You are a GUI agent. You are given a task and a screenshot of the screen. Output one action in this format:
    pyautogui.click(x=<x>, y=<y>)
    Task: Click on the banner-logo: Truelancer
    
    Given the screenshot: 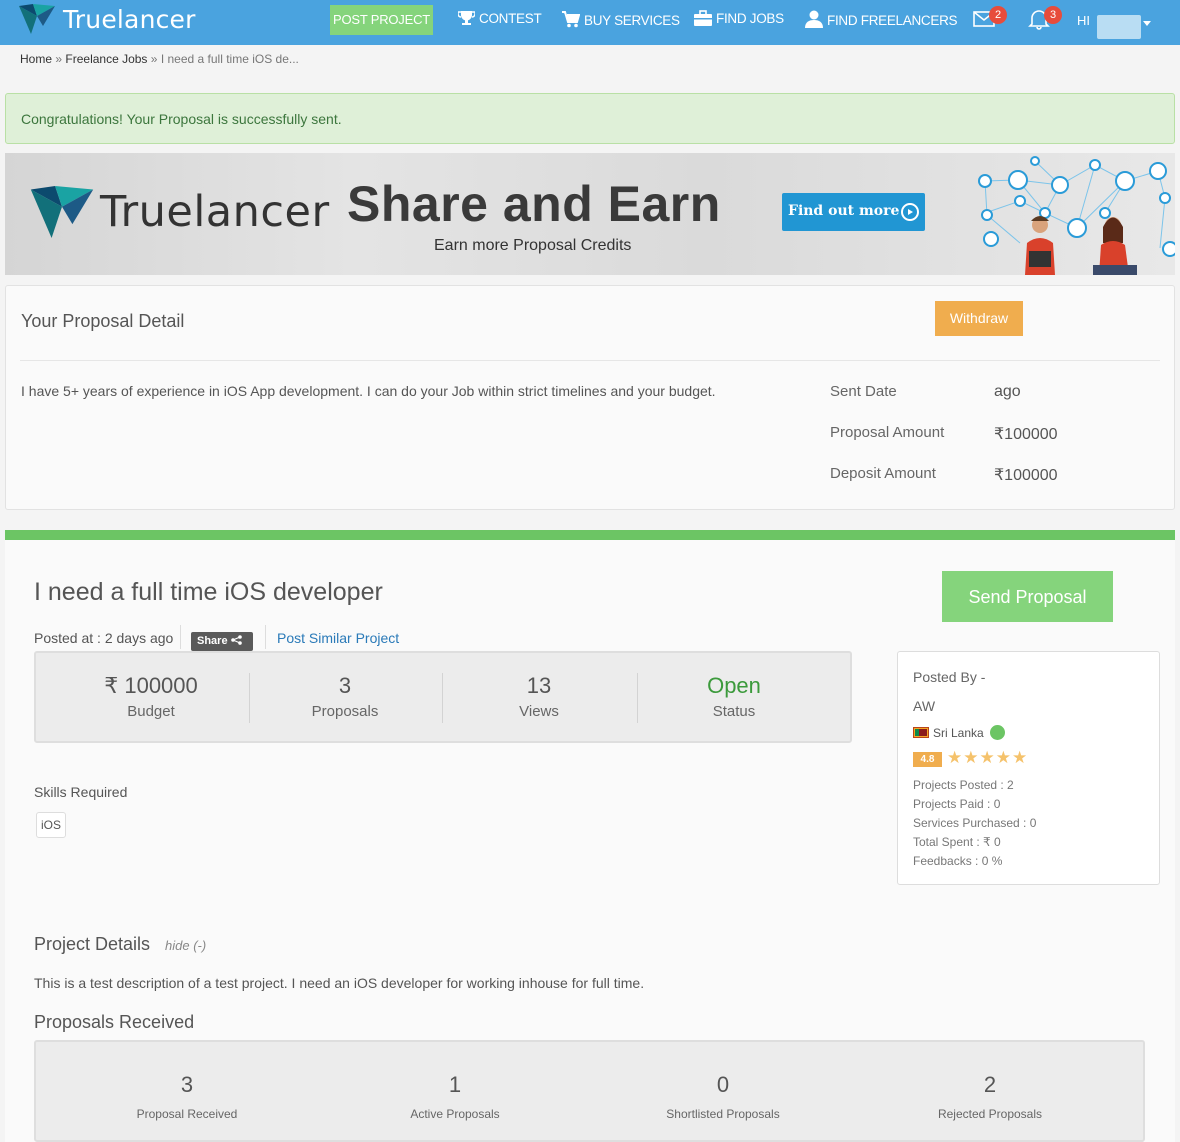 What is the action you would take?
    pyautogui.click(x=180, y=212)
    